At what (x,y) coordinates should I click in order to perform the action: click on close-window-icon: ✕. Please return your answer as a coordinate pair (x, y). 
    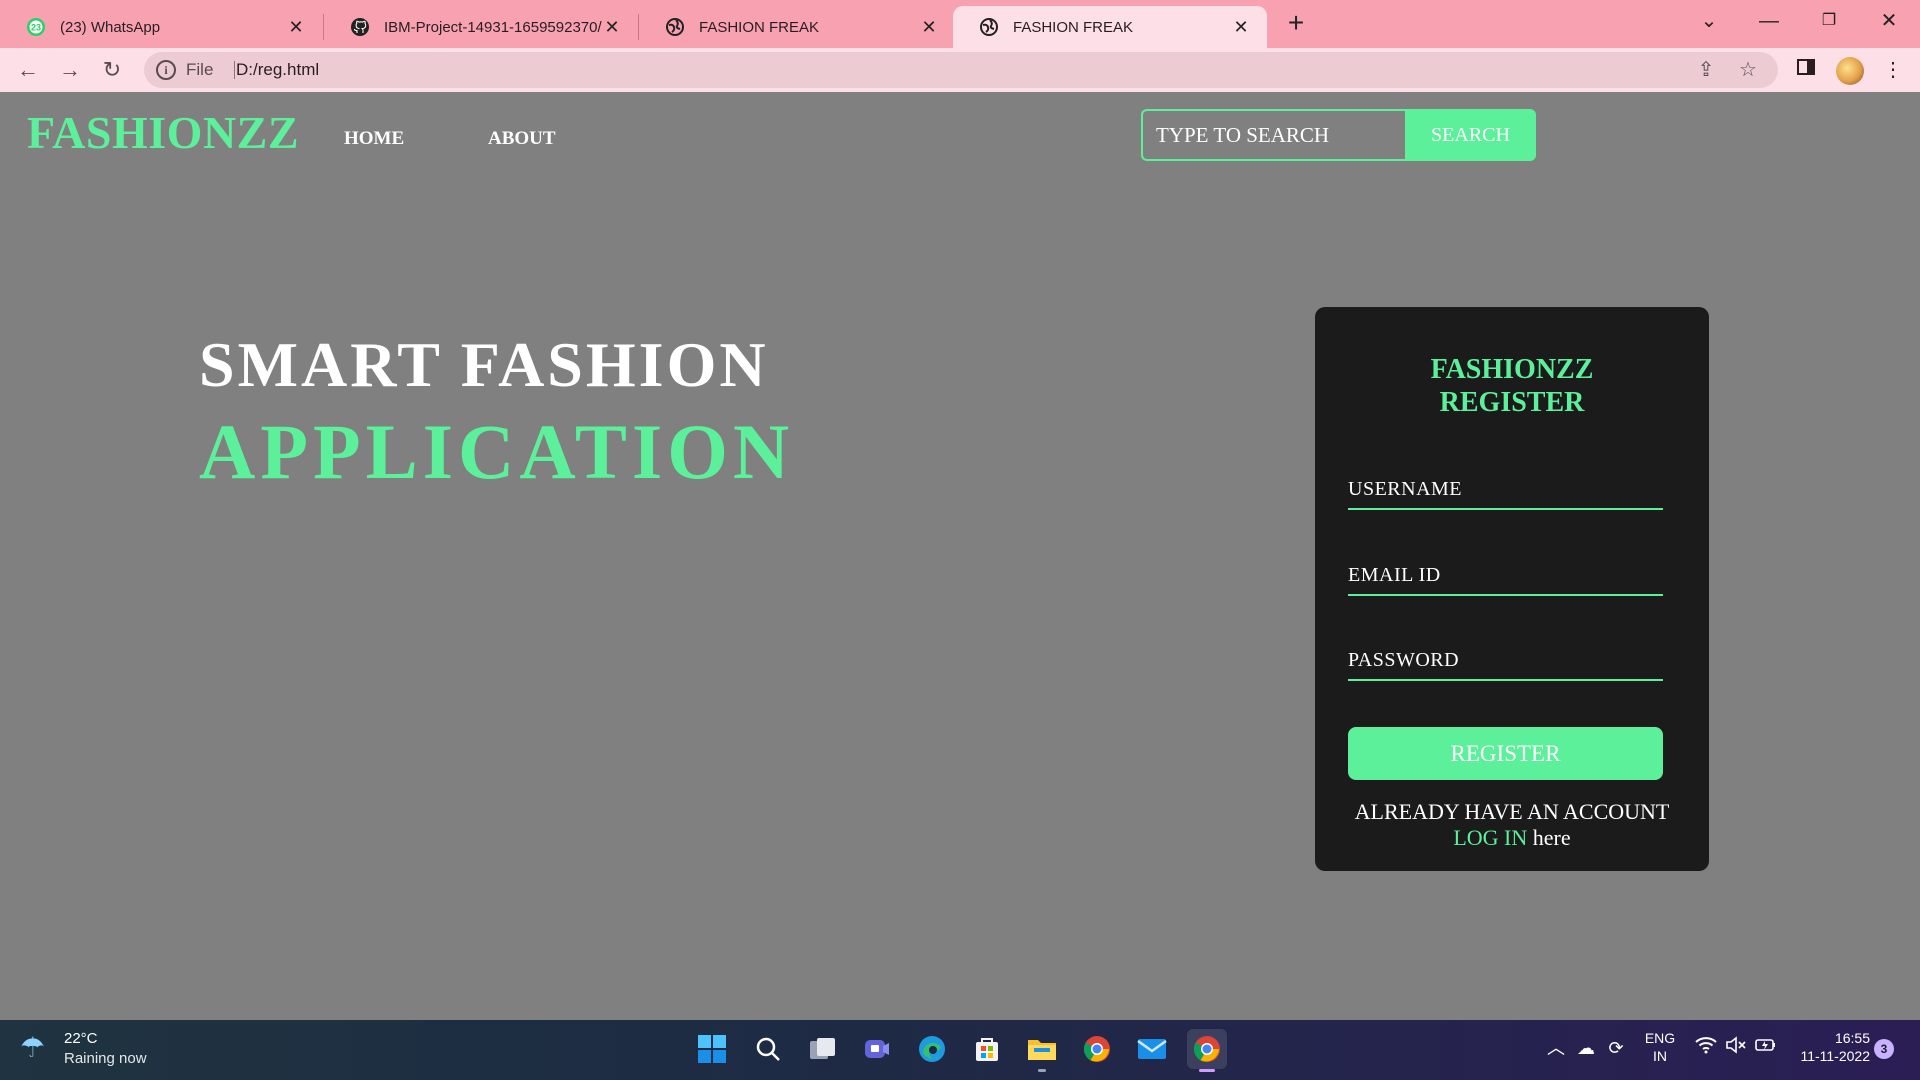
    Looking at the image, I should click on (1889, 21).